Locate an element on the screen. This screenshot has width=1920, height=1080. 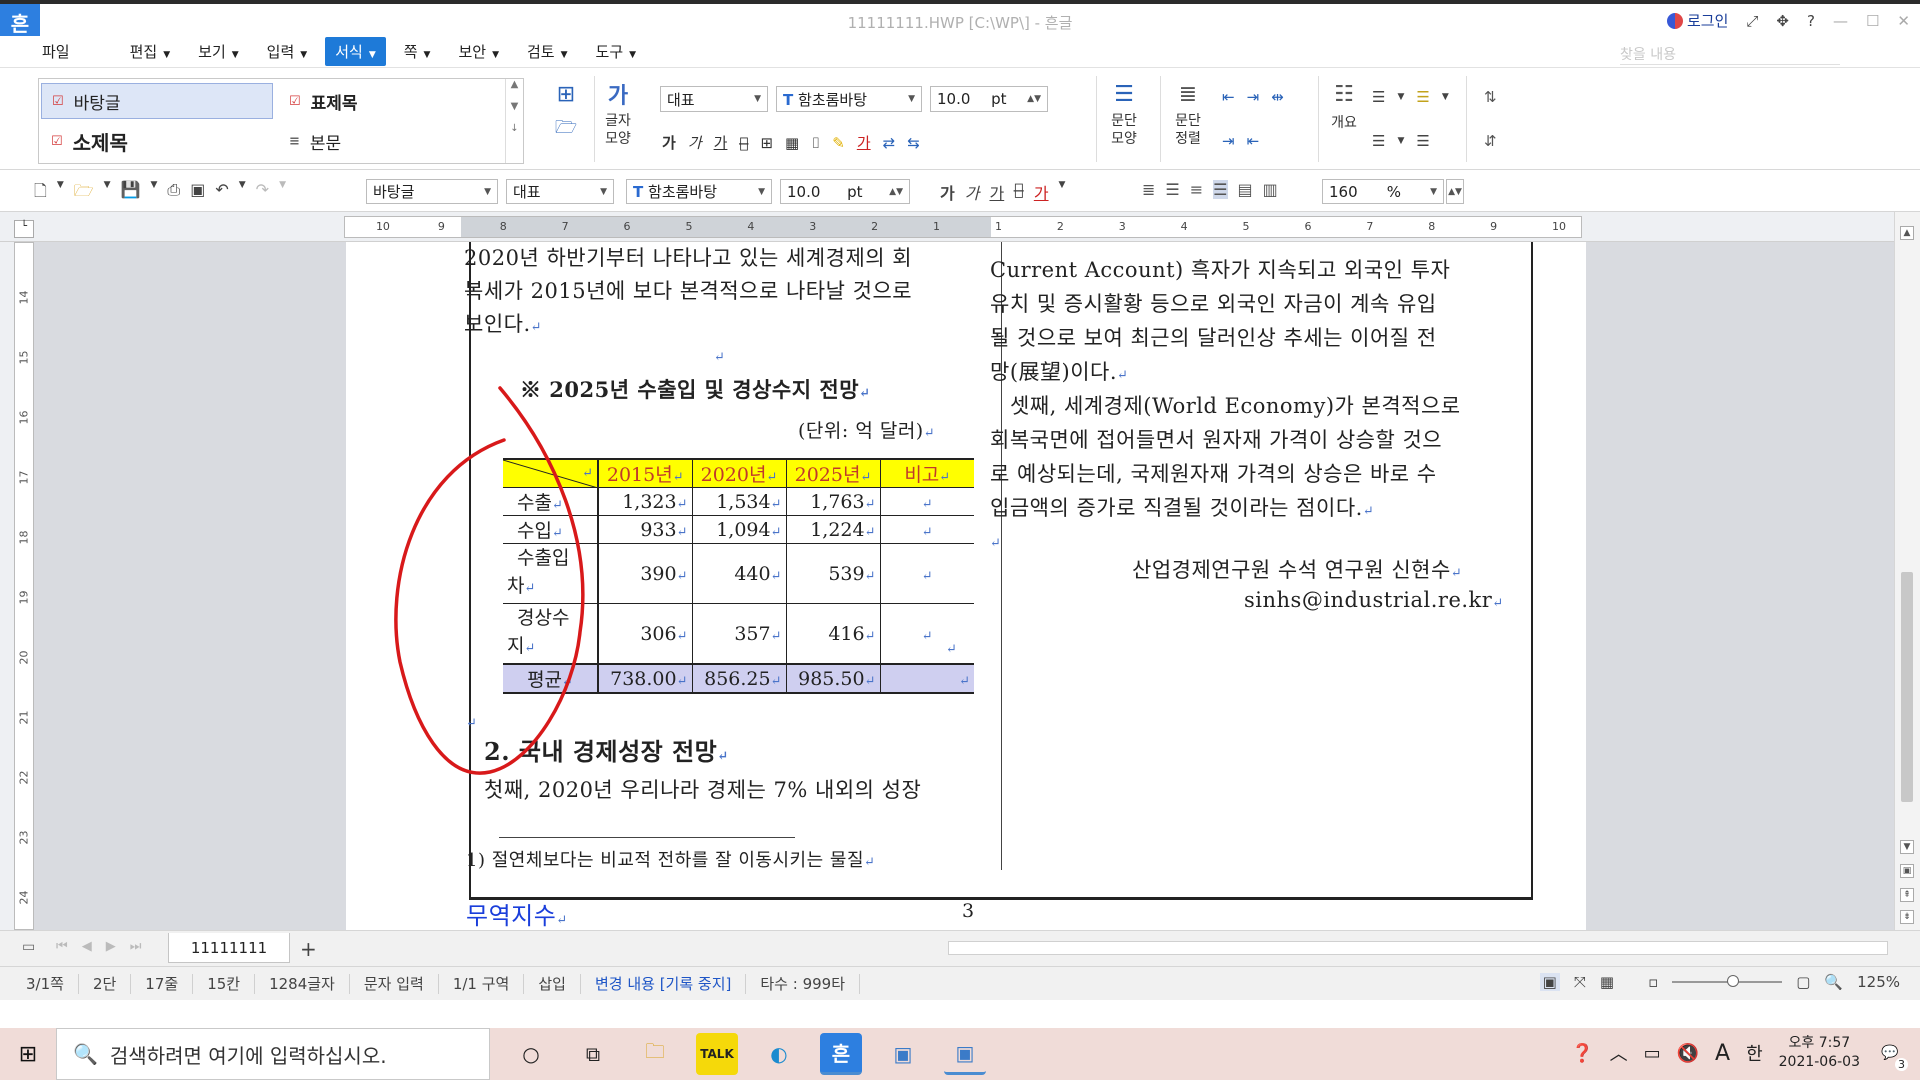
body-line: 입금액의 증가로 직결될 것이라는 점이다.↵ is located at coordinates (1182, 507).